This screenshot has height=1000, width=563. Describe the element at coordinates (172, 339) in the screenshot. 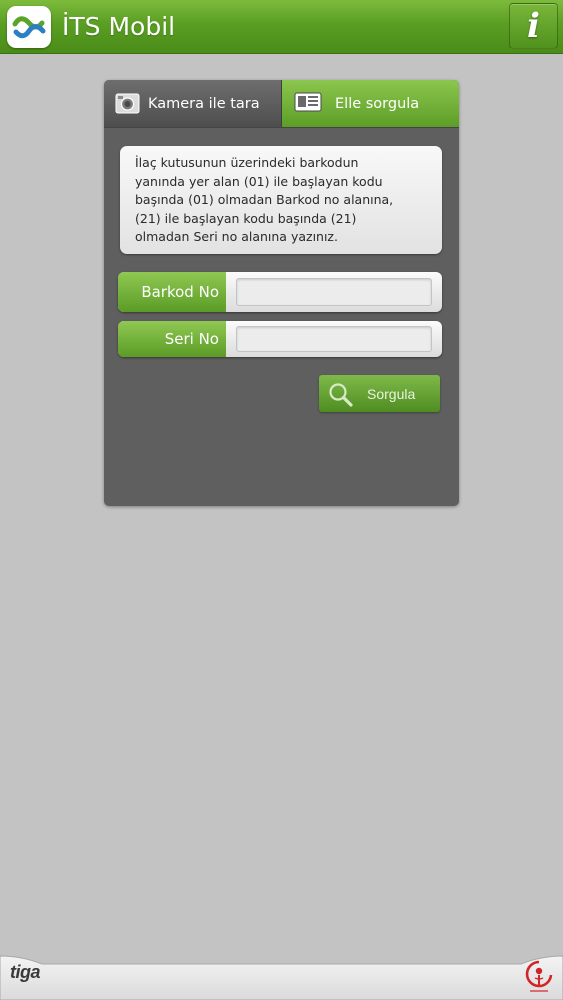

I see `seri-label: Seri No` at that location.